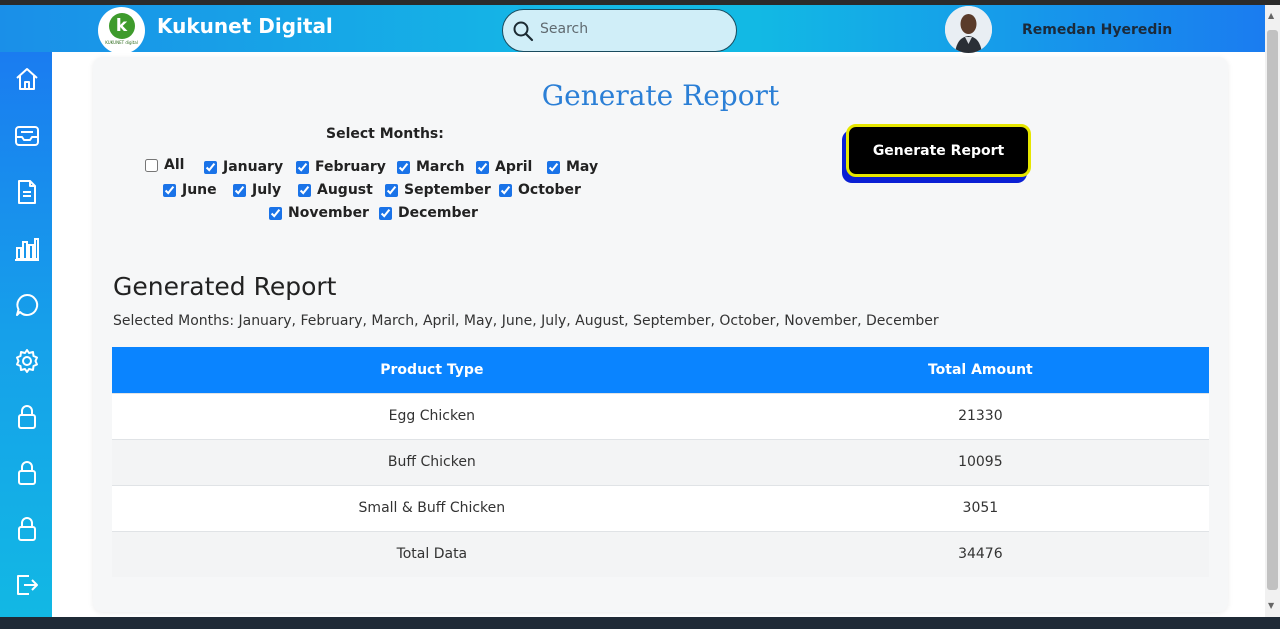  I want to click on month-checkbox-may: May, so click(572, 167).